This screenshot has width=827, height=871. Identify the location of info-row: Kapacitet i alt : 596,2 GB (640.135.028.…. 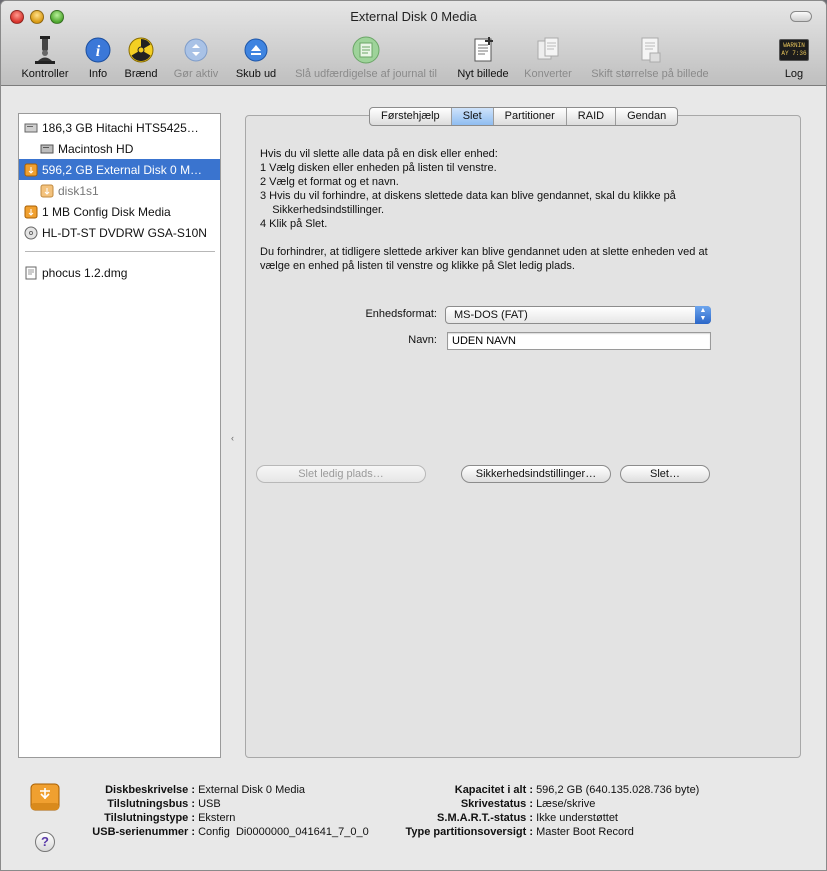
(544, 790).